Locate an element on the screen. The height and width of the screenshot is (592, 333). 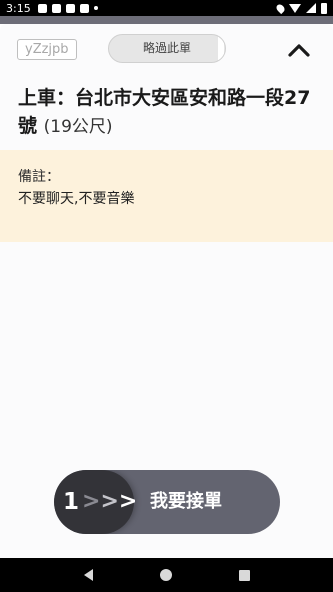
slider-knob: 1 > > > is located at coordinates (95, 502).